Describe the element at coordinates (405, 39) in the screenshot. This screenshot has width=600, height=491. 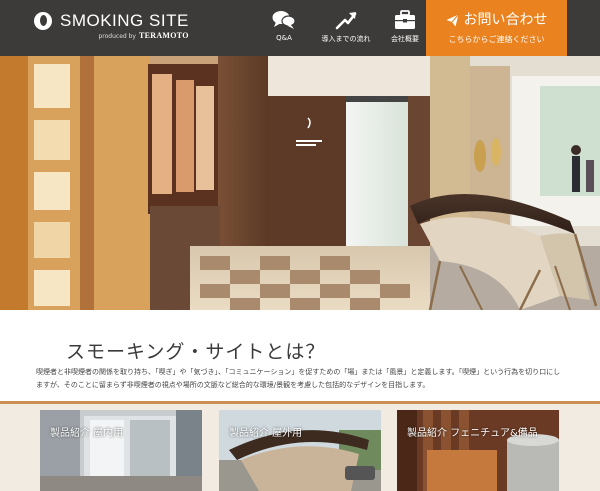
I see `nav-company-label: 会社概要` at that location.